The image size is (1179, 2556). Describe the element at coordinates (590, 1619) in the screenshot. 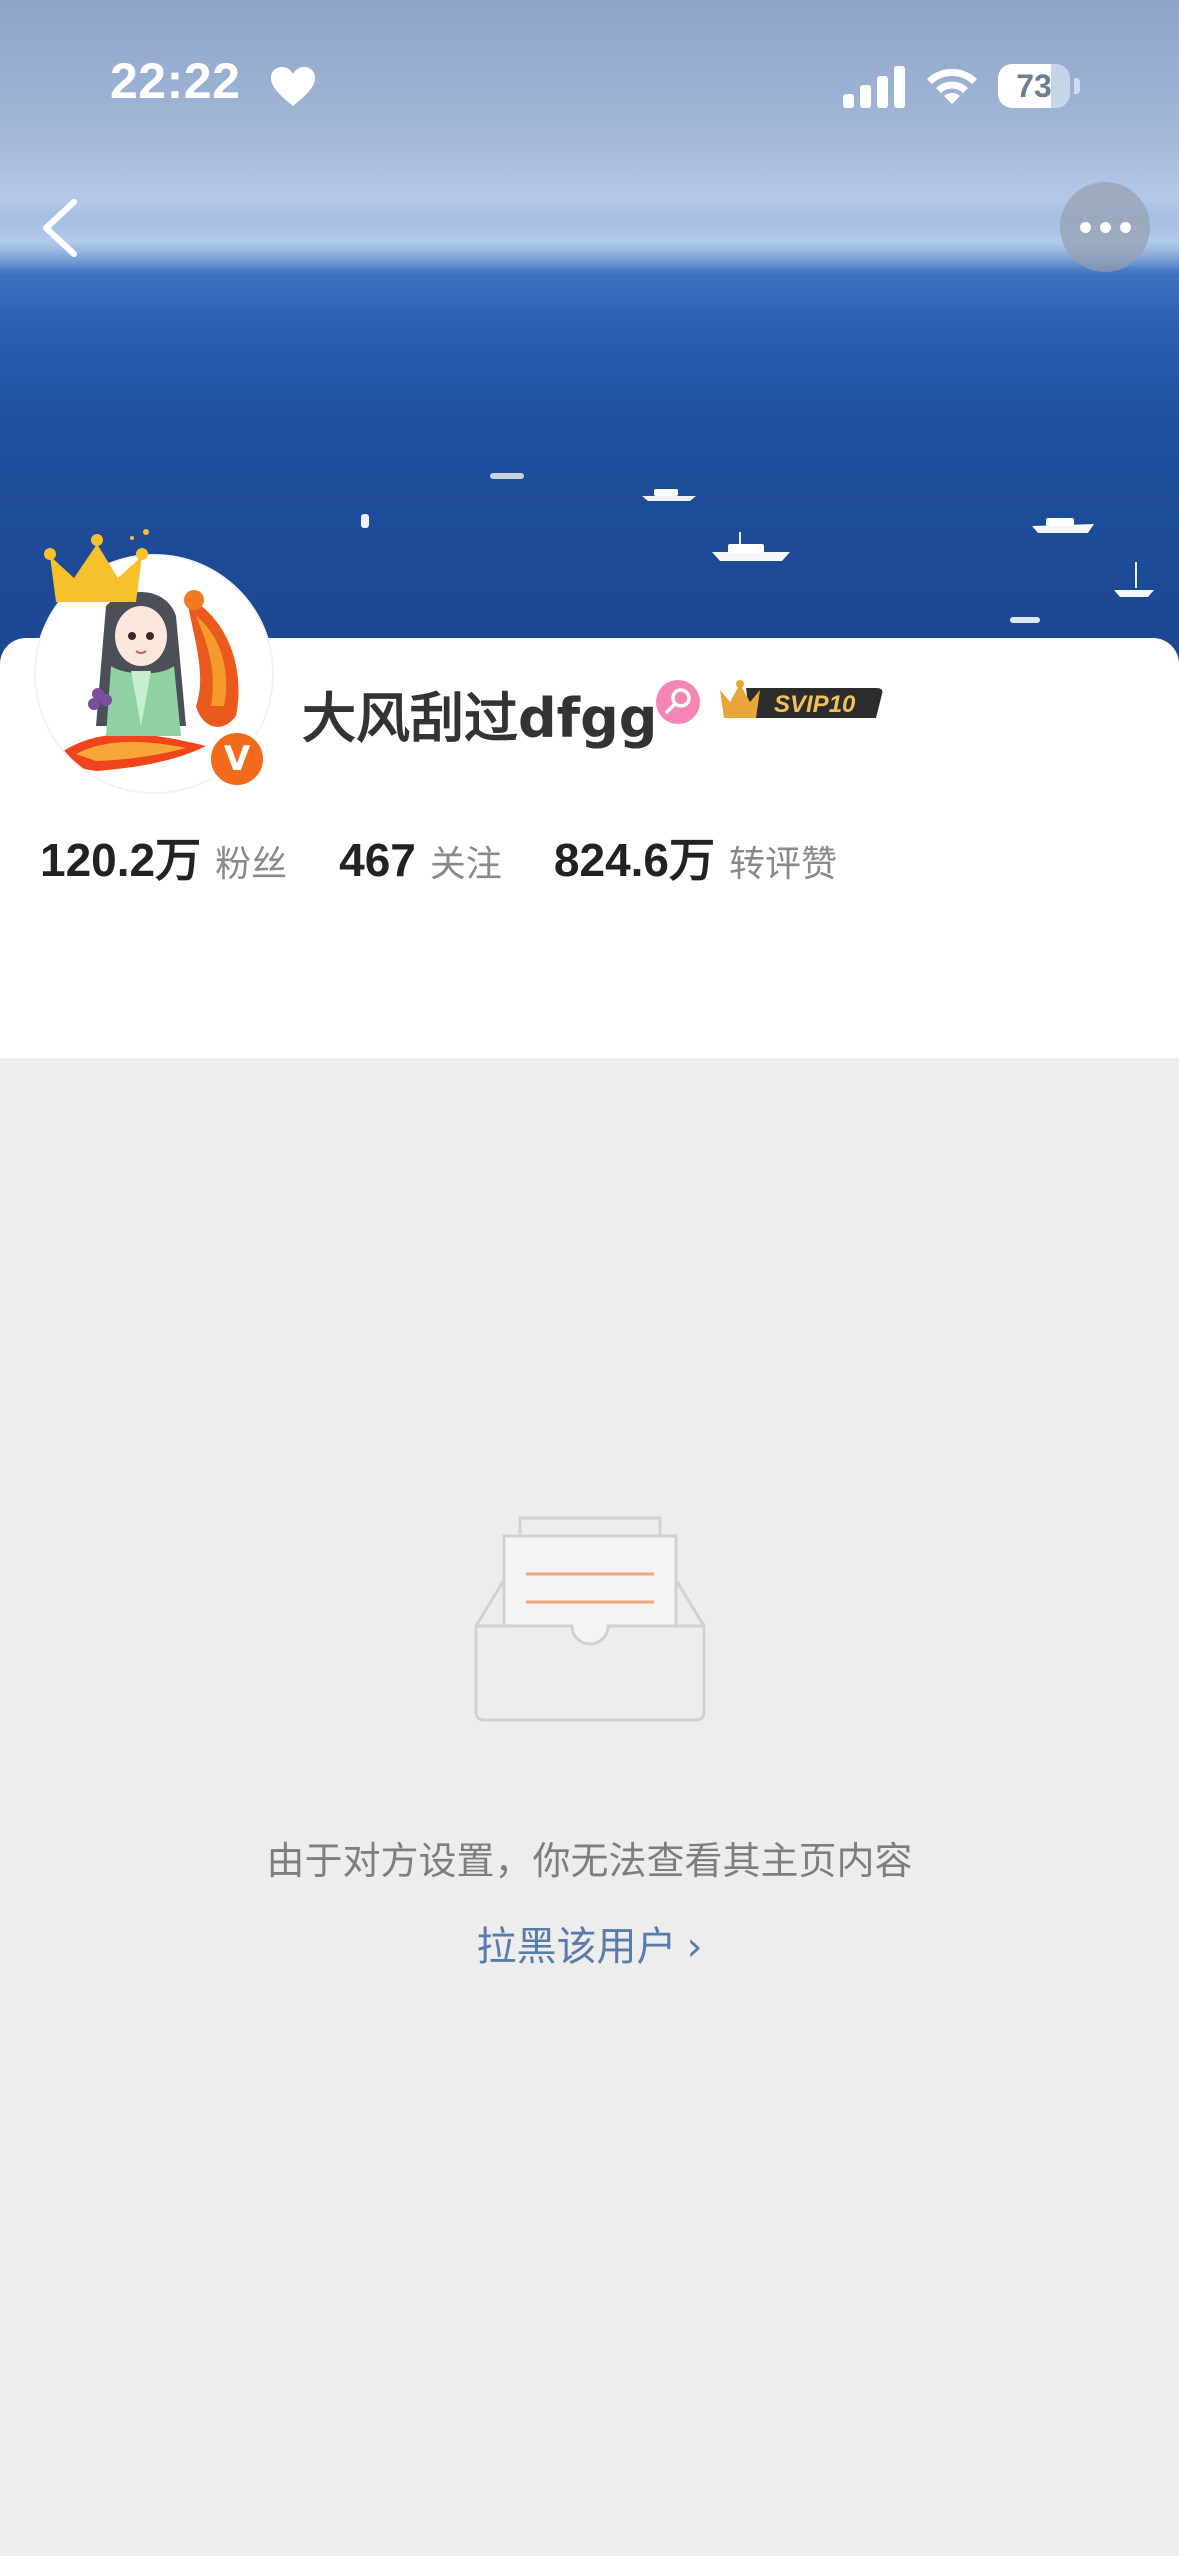

I see `empty-inbox-icon` at that location.